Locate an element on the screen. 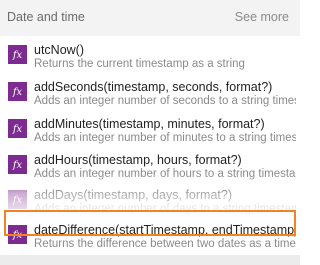 This screenshot has width=320, height=265. section-header: Date and time See more is located at coordinates (150, 18).